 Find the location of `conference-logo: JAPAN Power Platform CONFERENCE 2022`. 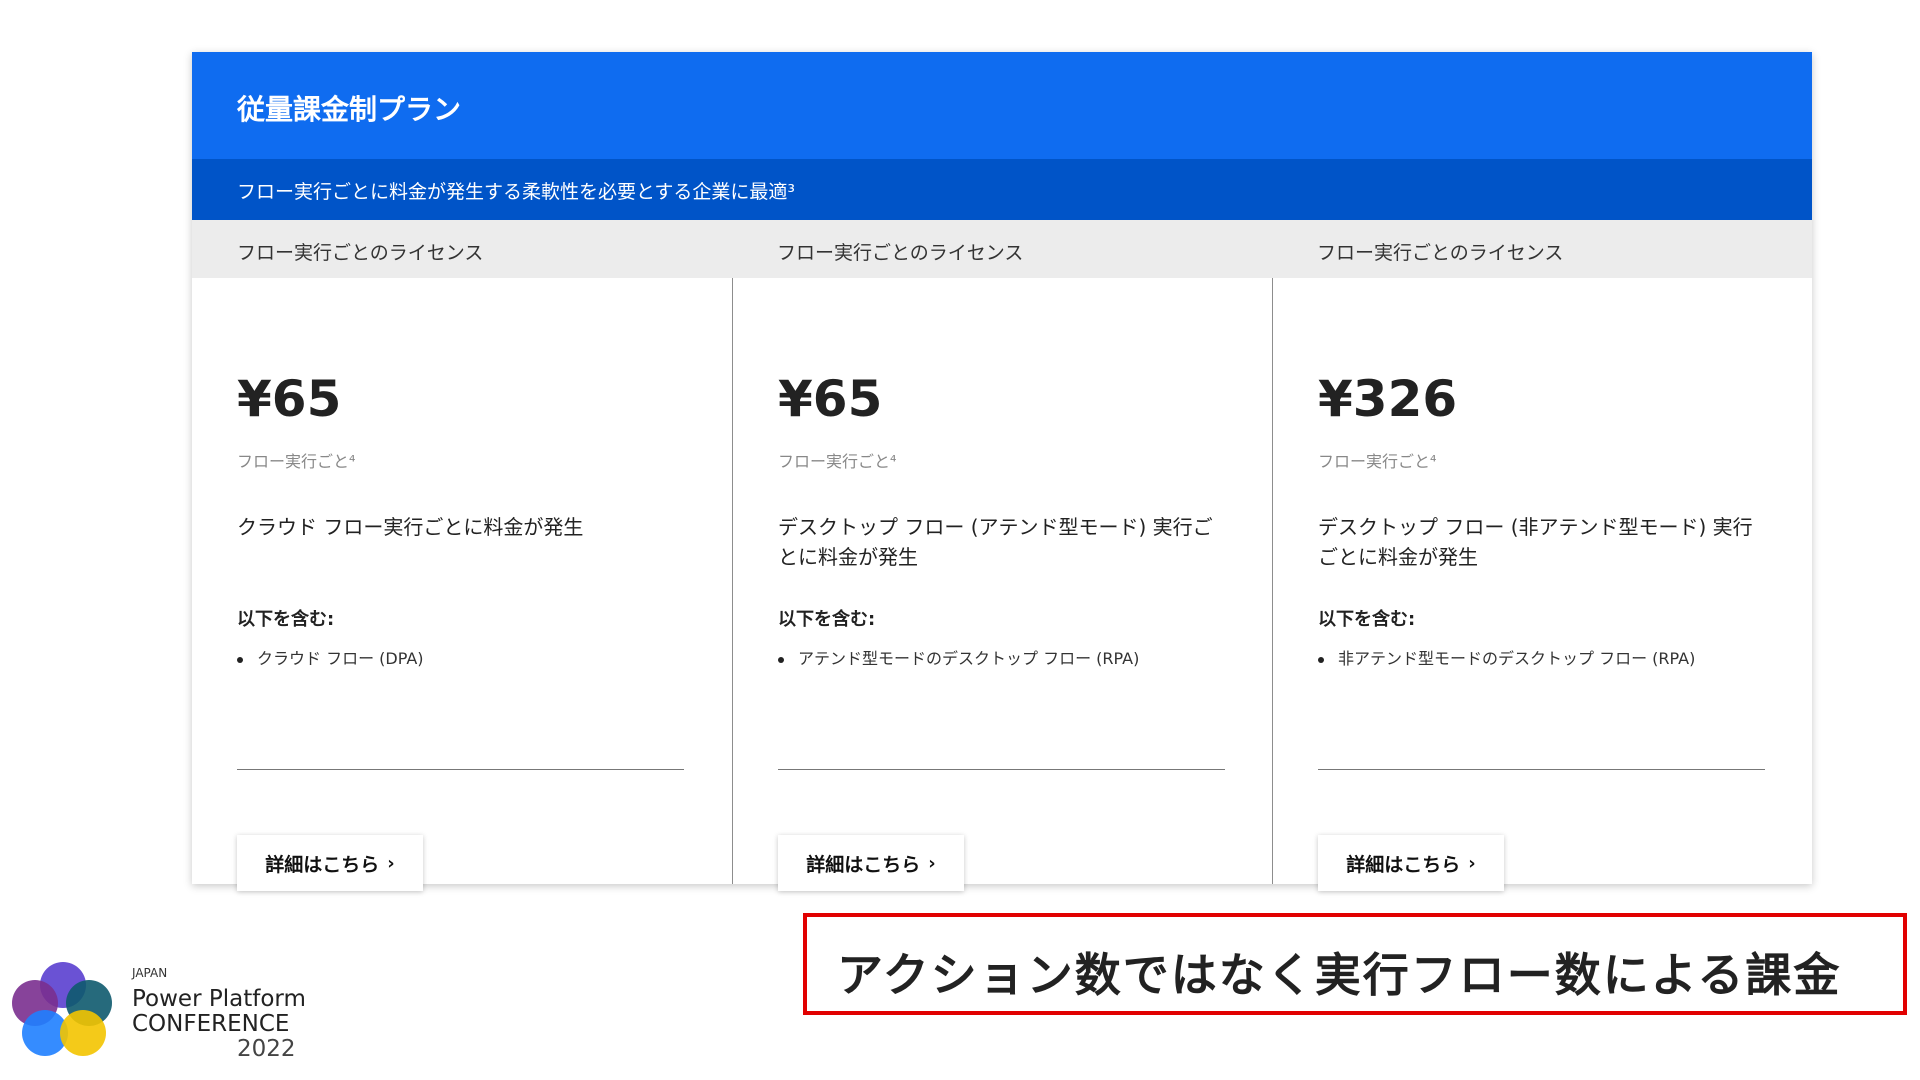

conference-logo: JAPAN Power Platform CONFERENCE 2022 is located at coordinates (162, 1013).